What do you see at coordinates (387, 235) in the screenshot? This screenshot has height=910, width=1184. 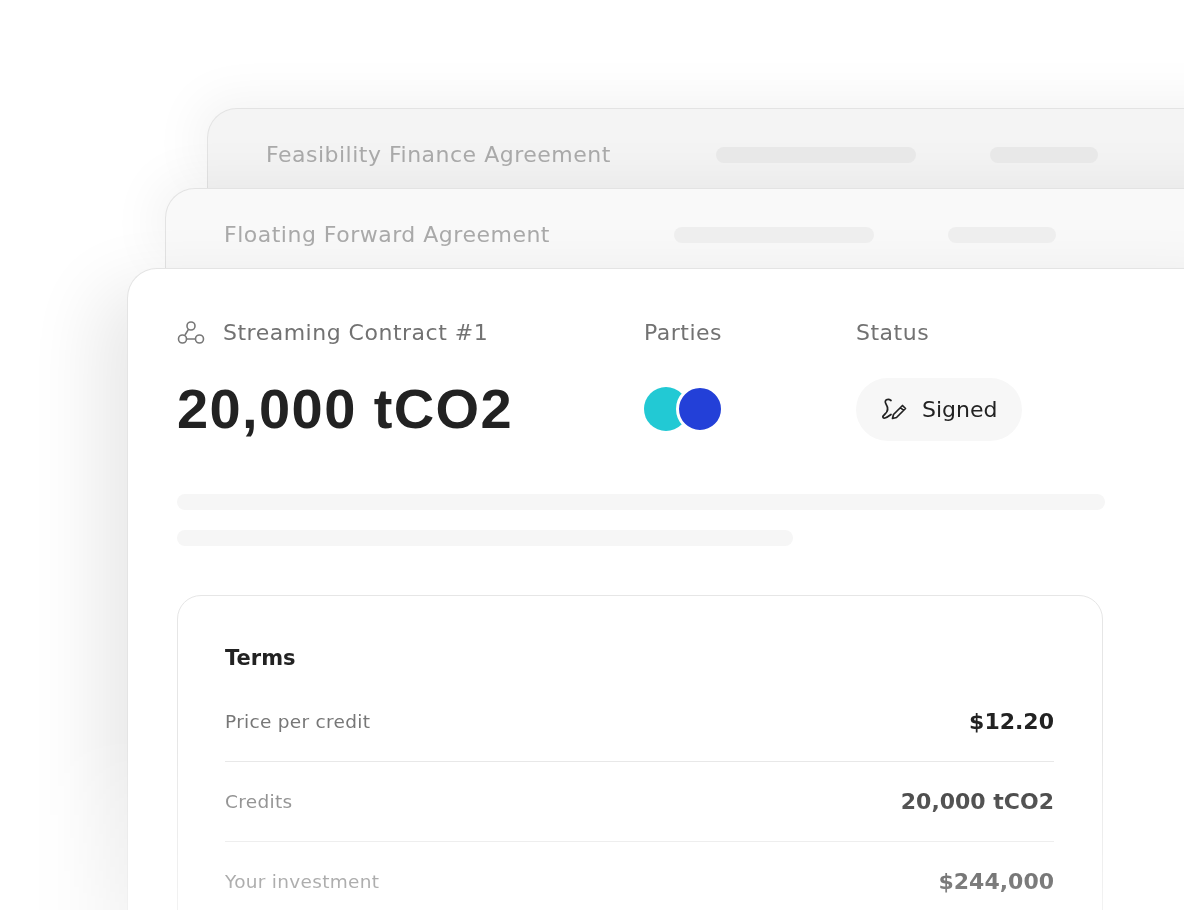 I see `agreement-title: Floating Forward Agreement` at bounding box center [387, 235].